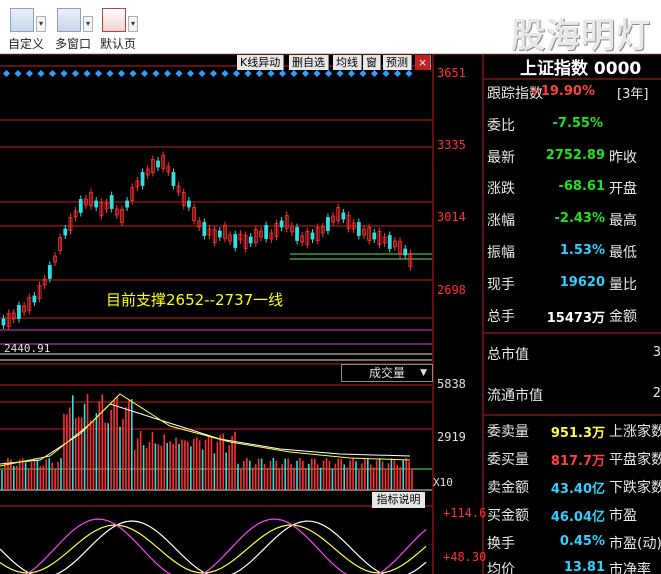  Describe the element at coordinates (443, 482) in the screenshot. I see `volume-unit: X10` at that location.